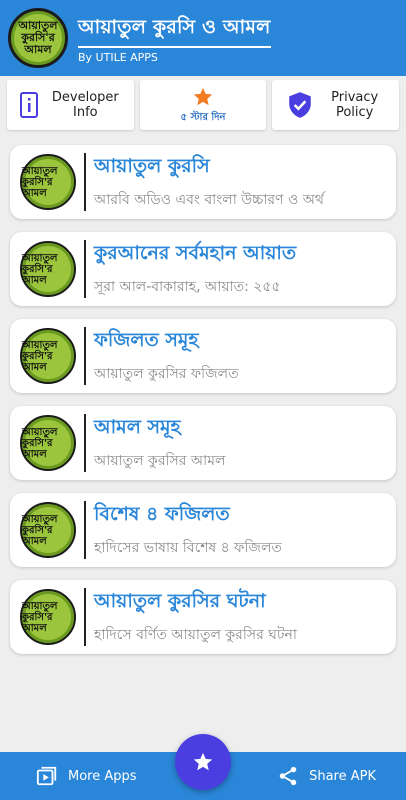 Image resolution: width=406 pixels, height=800 pixels. Describe the element at coordinates (146, 340) in the screenshot. I see `item-title: ফজিলত সমূহ` at that location.